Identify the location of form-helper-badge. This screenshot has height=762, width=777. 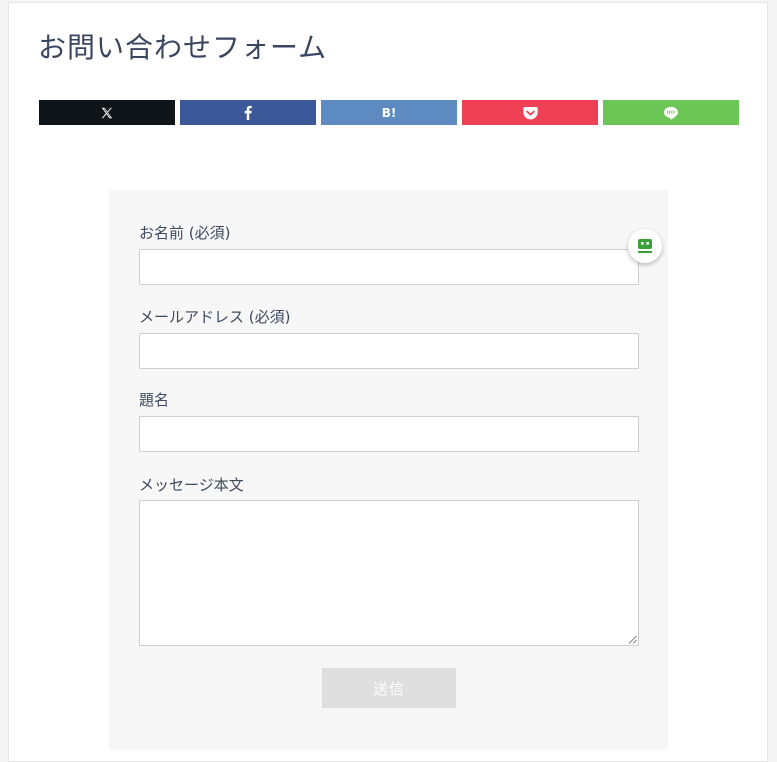
(645, 246).